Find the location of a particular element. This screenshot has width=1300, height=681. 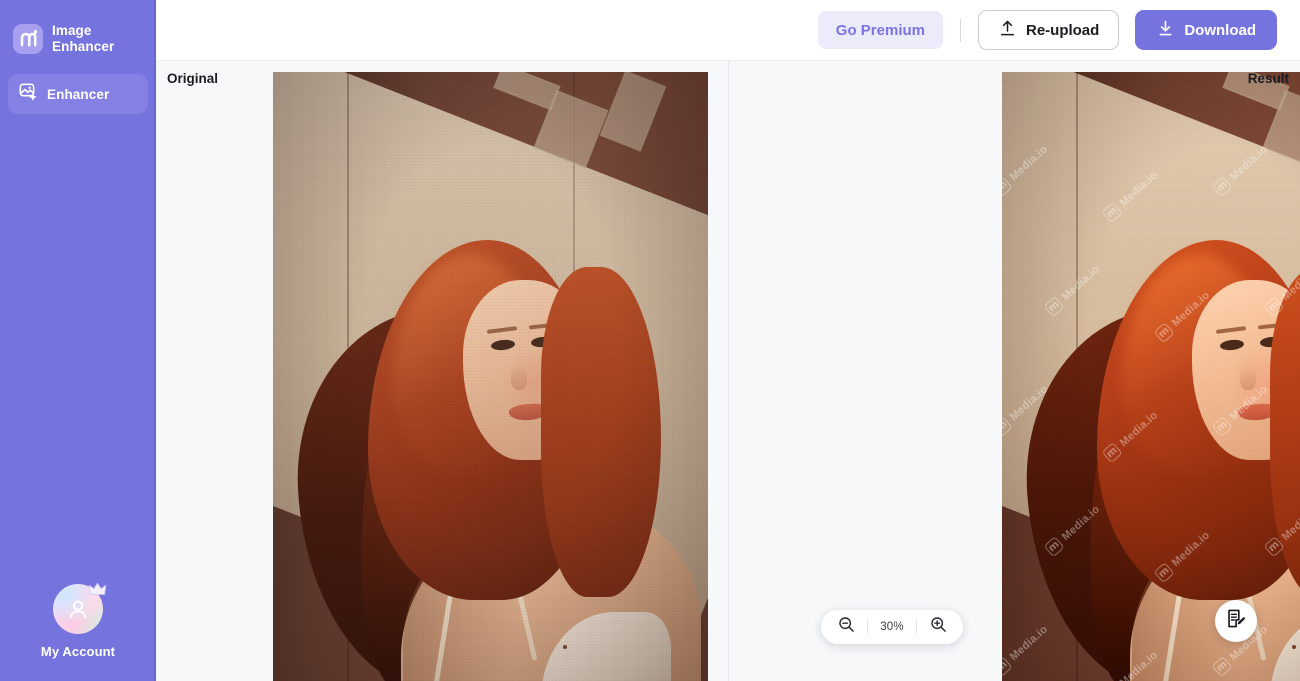

logo-dot-icon is located at coordinates (35, 32).